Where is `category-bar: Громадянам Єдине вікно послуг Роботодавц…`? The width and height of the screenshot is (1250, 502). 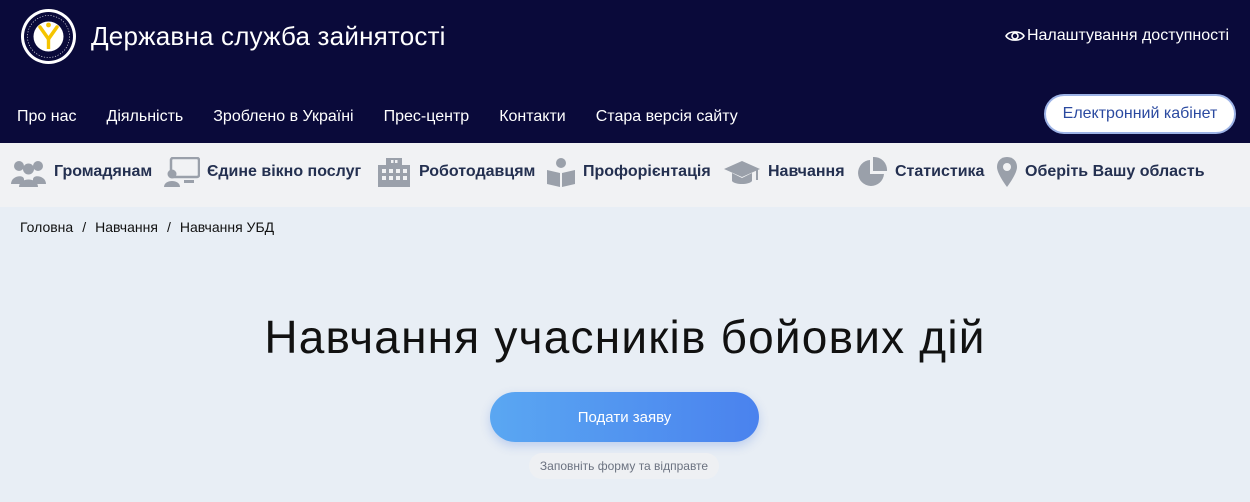
category-bar: Громадянам Єдине вікно послуг Роботодавц… is located at coordinates (625, 175).